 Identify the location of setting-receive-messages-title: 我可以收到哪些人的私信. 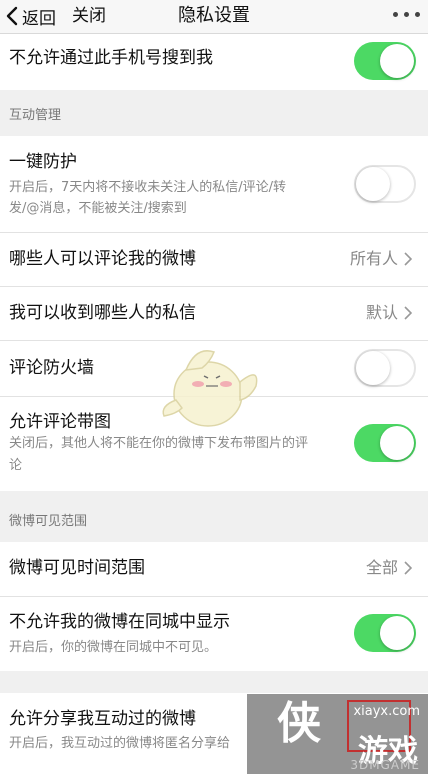
(102, 313).